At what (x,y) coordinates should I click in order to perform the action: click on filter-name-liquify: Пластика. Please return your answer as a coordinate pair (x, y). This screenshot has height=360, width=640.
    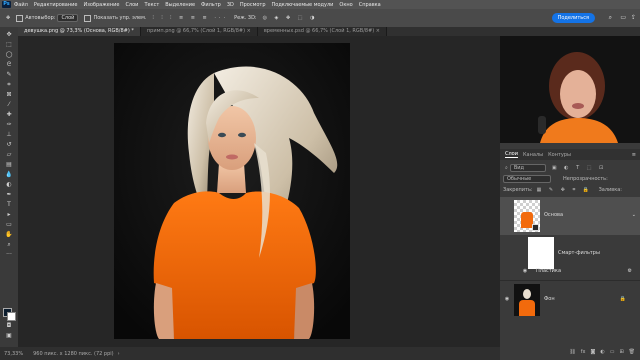
    Looking at the image, I should click on (548, 271).